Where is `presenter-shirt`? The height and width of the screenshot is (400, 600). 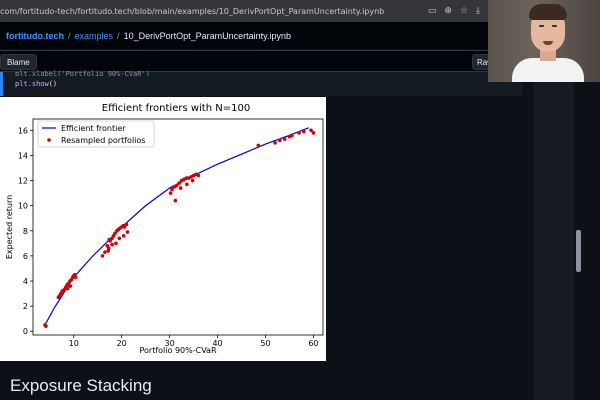
presenter-shirt is located at coordinates (548, 70).